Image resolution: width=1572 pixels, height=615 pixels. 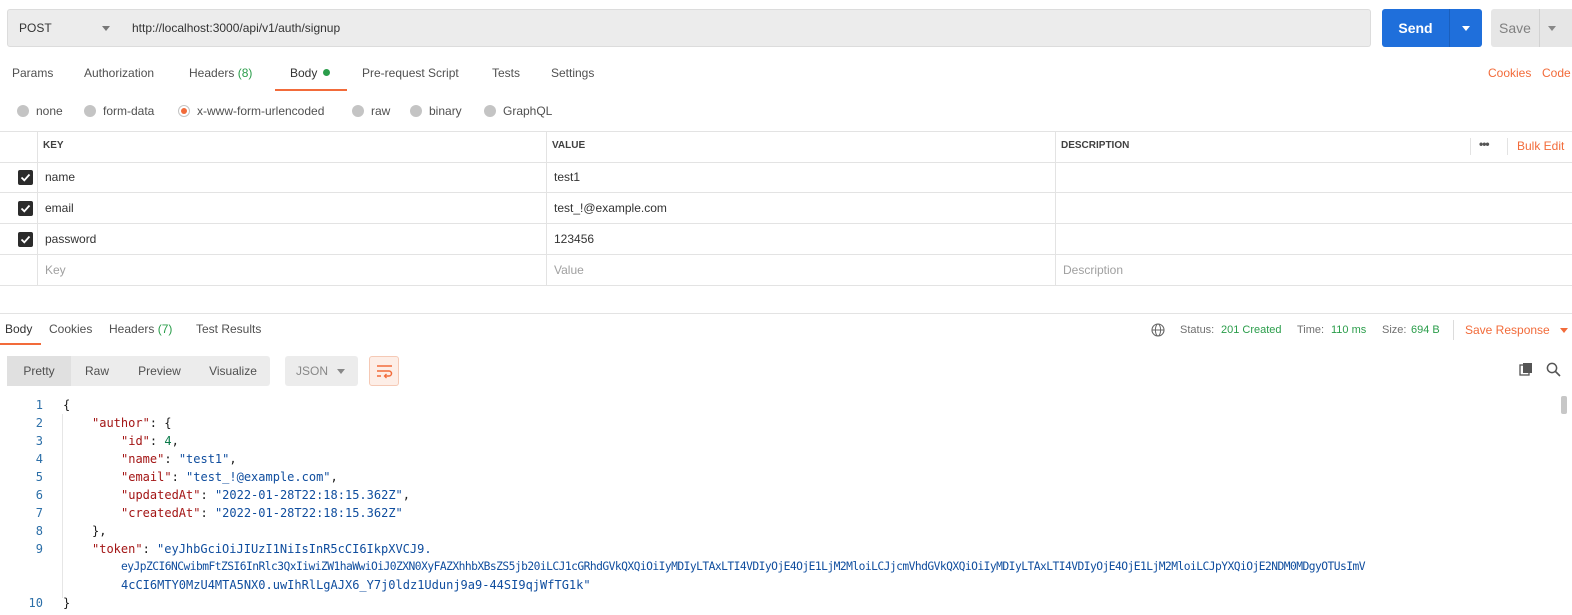 What do you see at coordinates (258, 477) in the screenshot?
I see `json-string: "test_!@example.com"` at bounding box center [258, 477].